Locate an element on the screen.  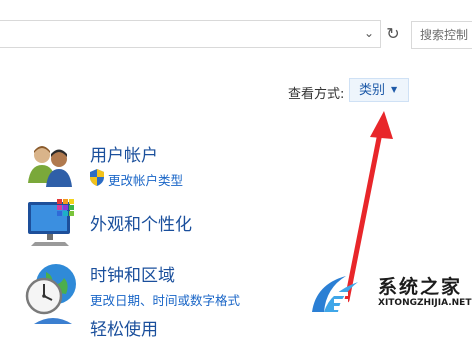
watermark-domain: XITONGZHIJIA.NET is located at coordinates (425, 303).